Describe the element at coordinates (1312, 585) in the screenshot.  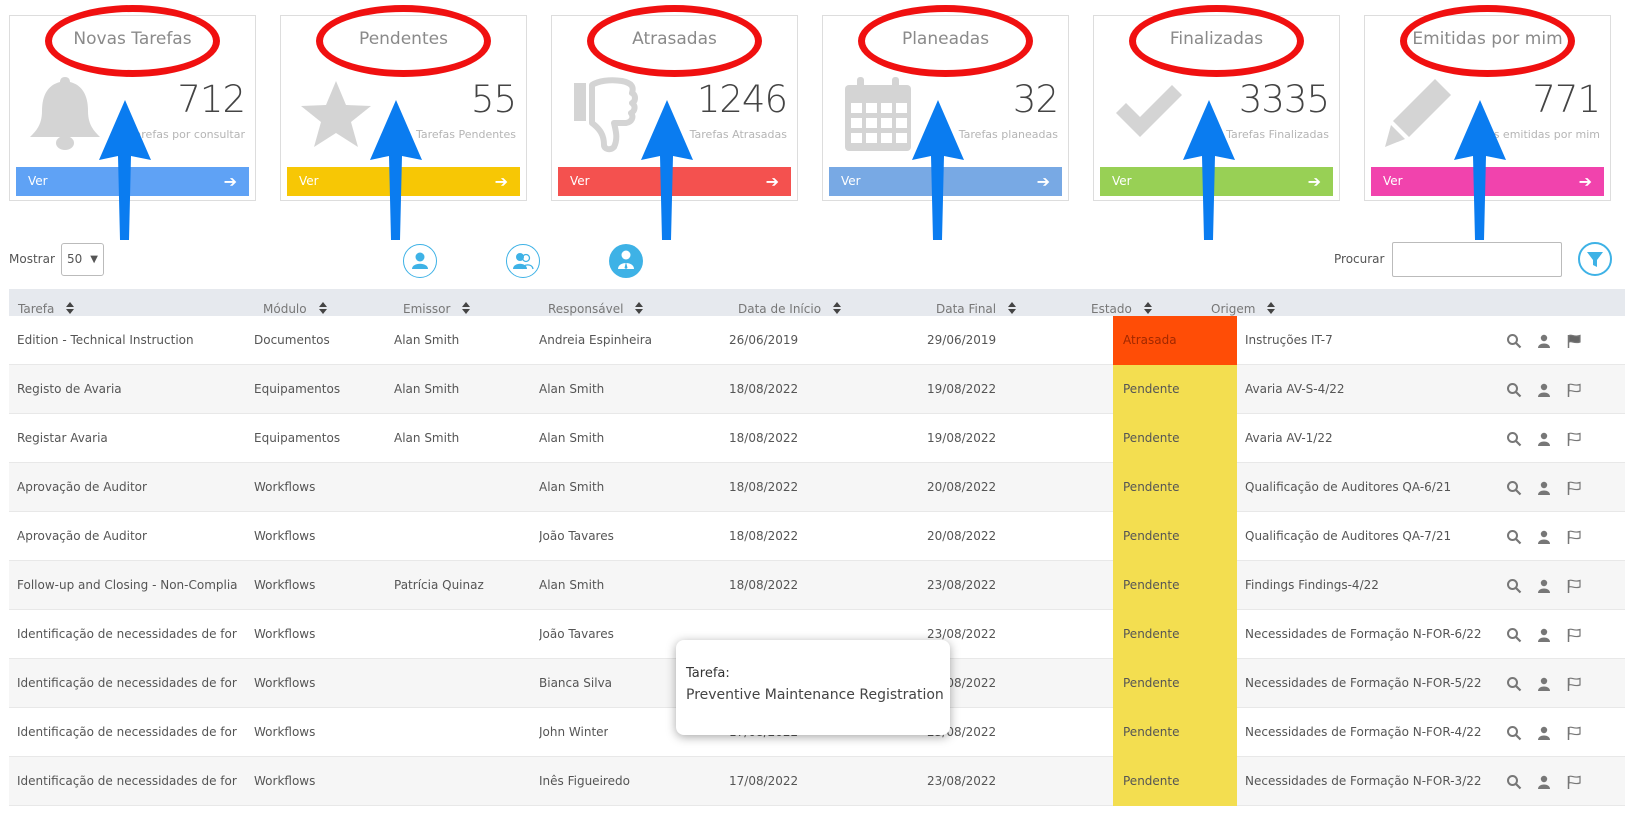
I see `cell-origem: Findings Findings-4/22` at that location.